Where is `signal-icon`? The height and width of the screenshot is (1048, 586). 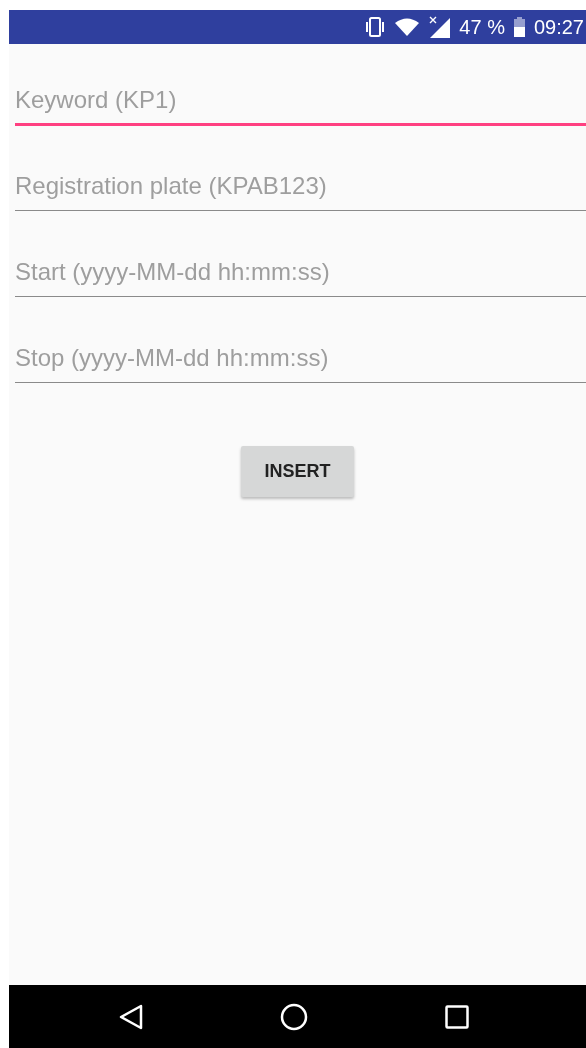
signal-icon is located at coordinates (439, 27).